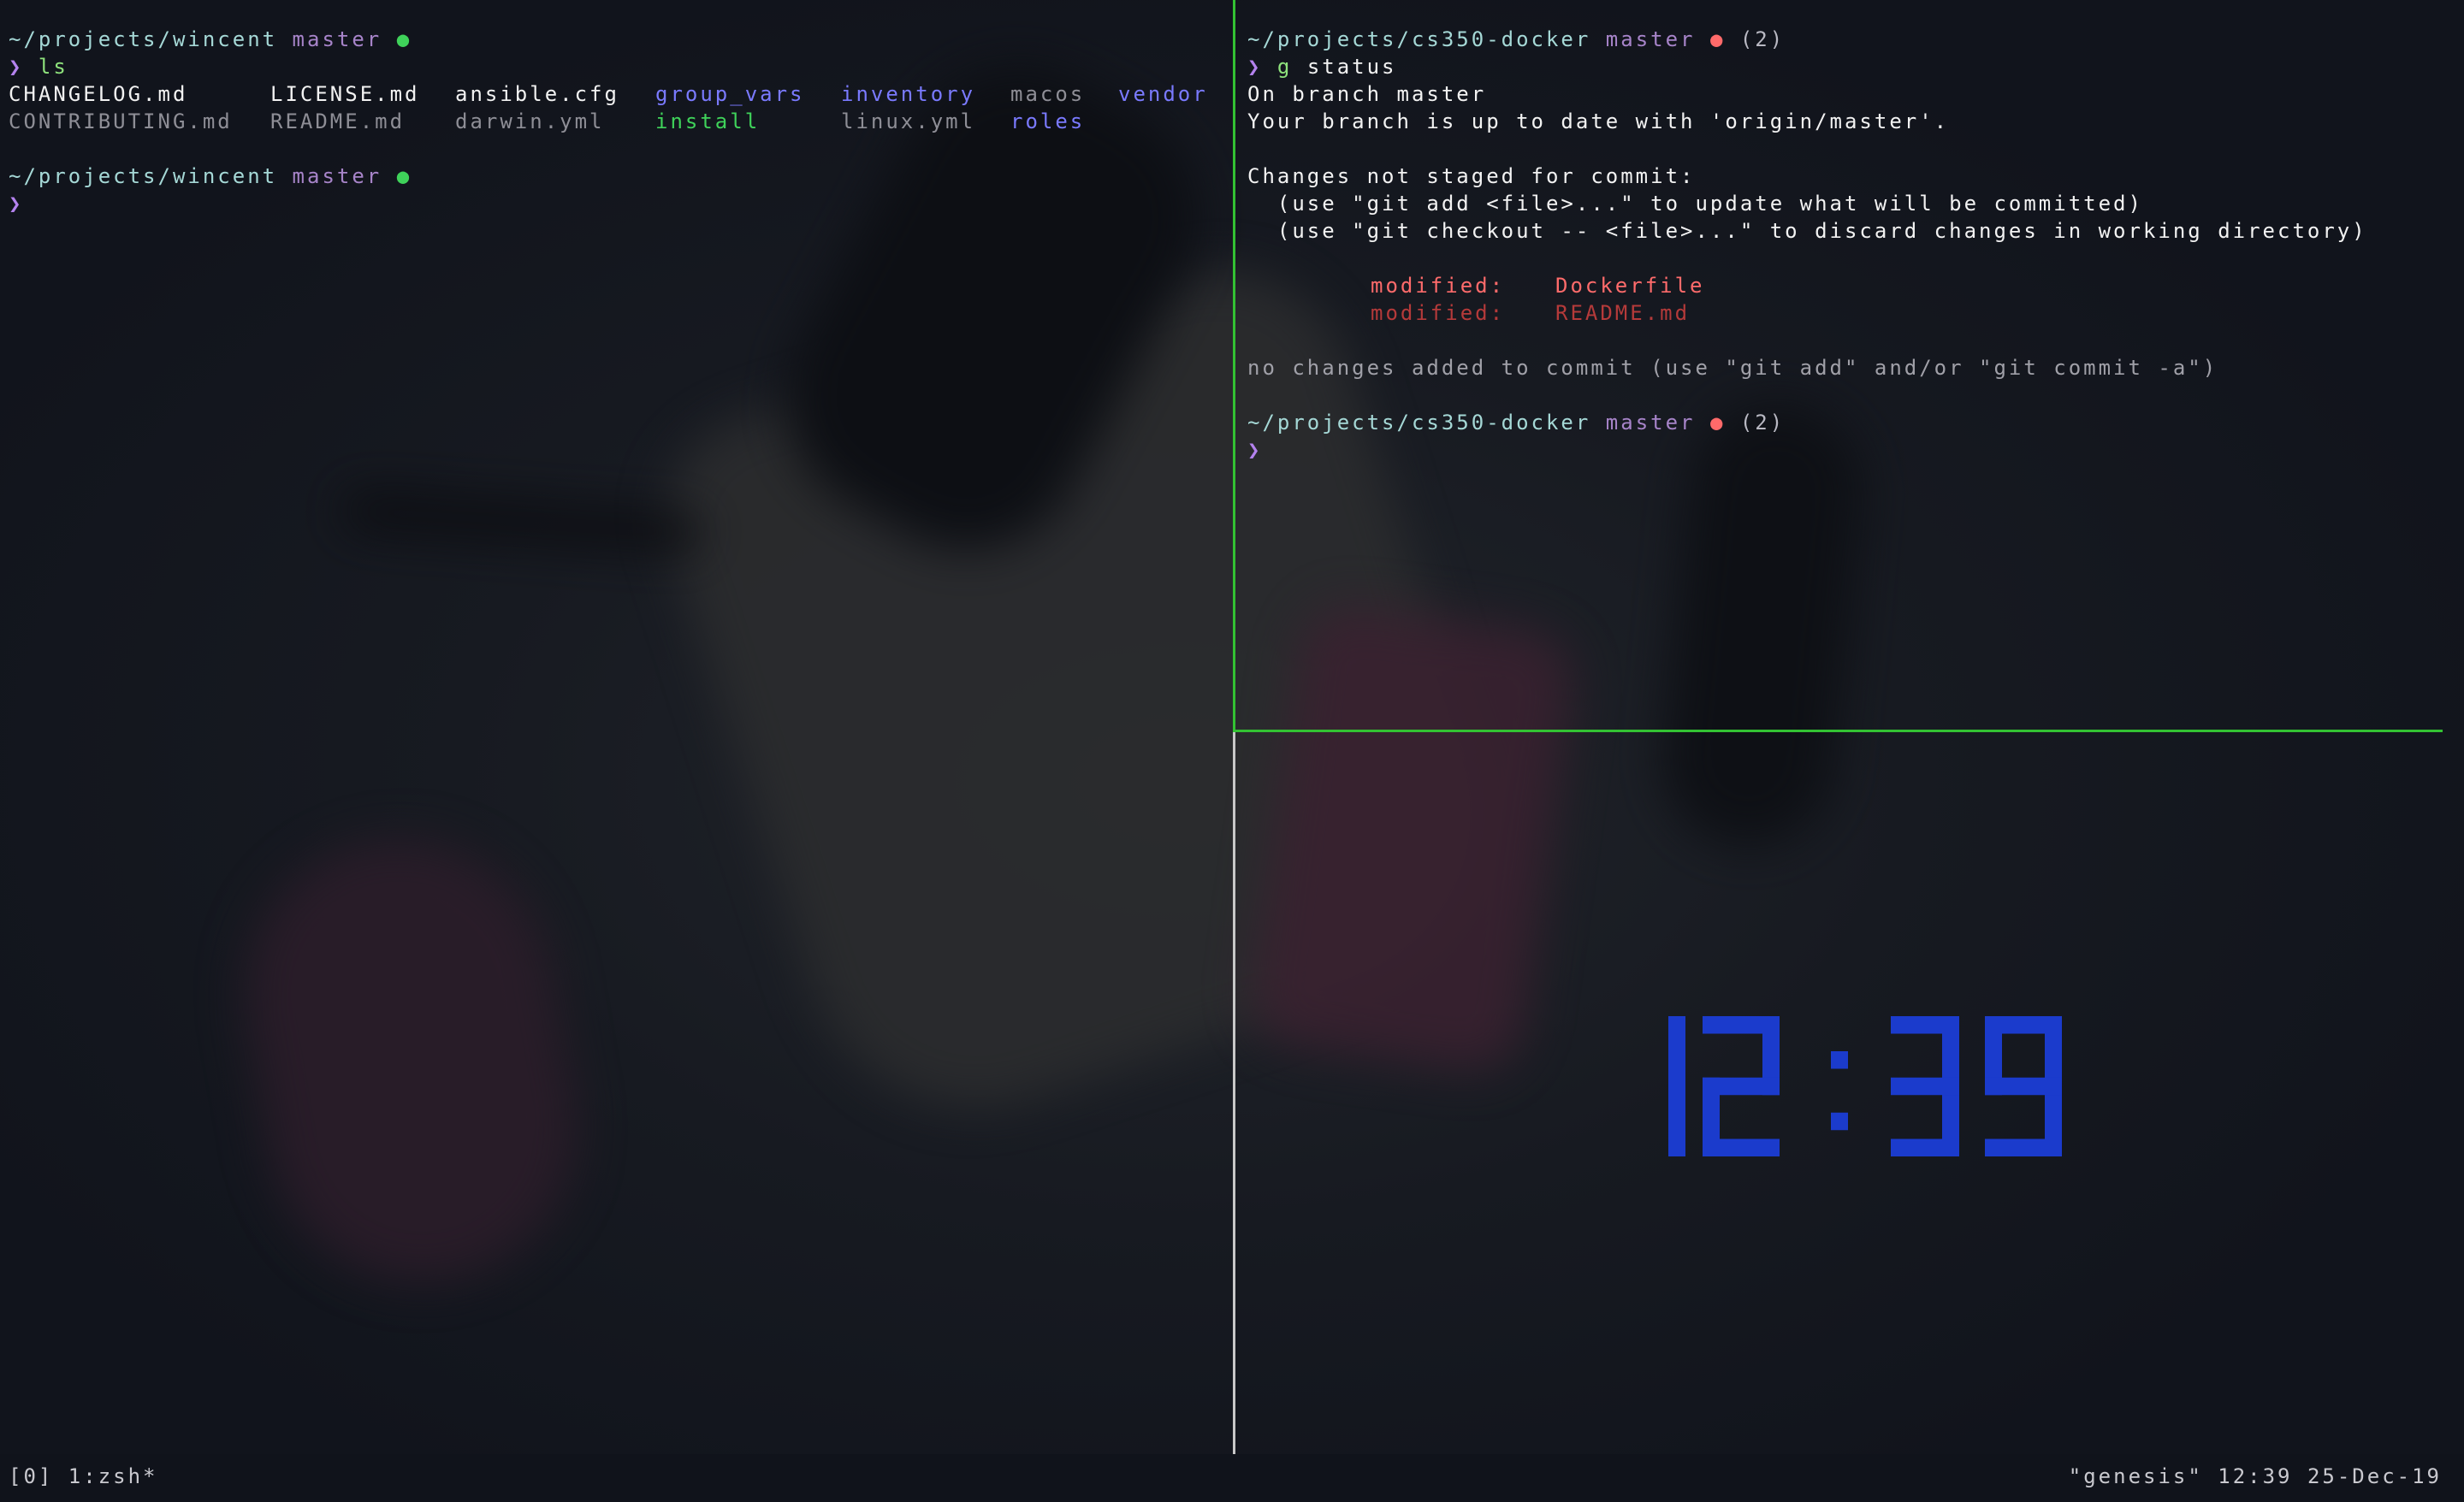 The width and height of the screenshot is (2464, 1502). What do you see at coordinates (1232, 1478) in the screenshot?
I see `tmux-status-bar: [0] 1:zsh* "genesis" 12:39 25-Dec-19` at bounding box center [1232, 1478].